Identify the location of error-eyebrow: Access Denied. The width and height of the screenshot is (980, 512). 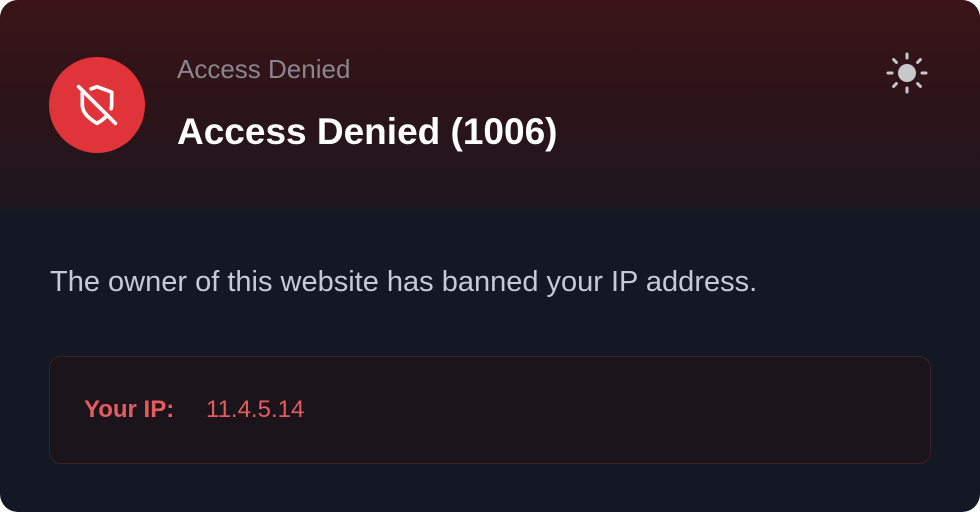
(264, 69).